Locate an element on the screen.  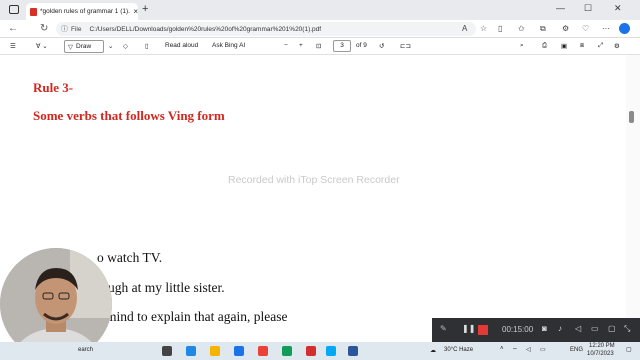
read-aloud-button: Read aloud is located at coordinates (181, 45).